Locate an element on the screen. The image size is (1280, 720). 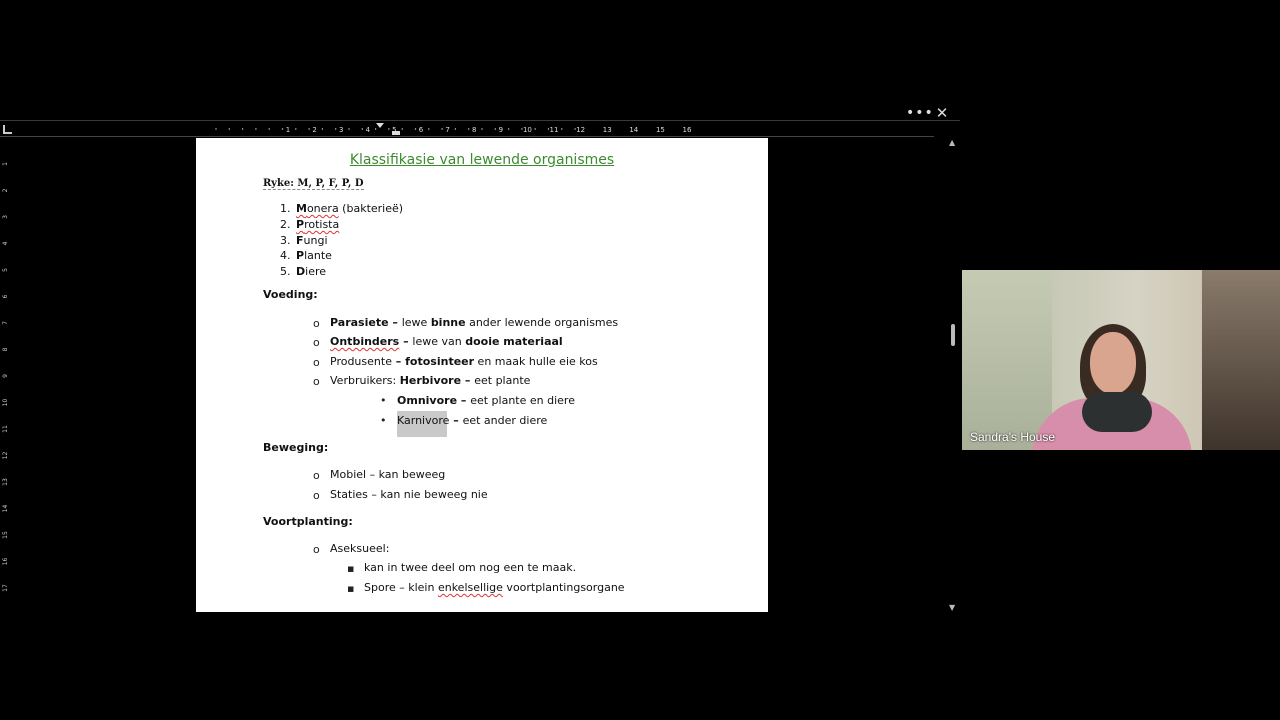
tab-marker is located at coordinates (396, 133).